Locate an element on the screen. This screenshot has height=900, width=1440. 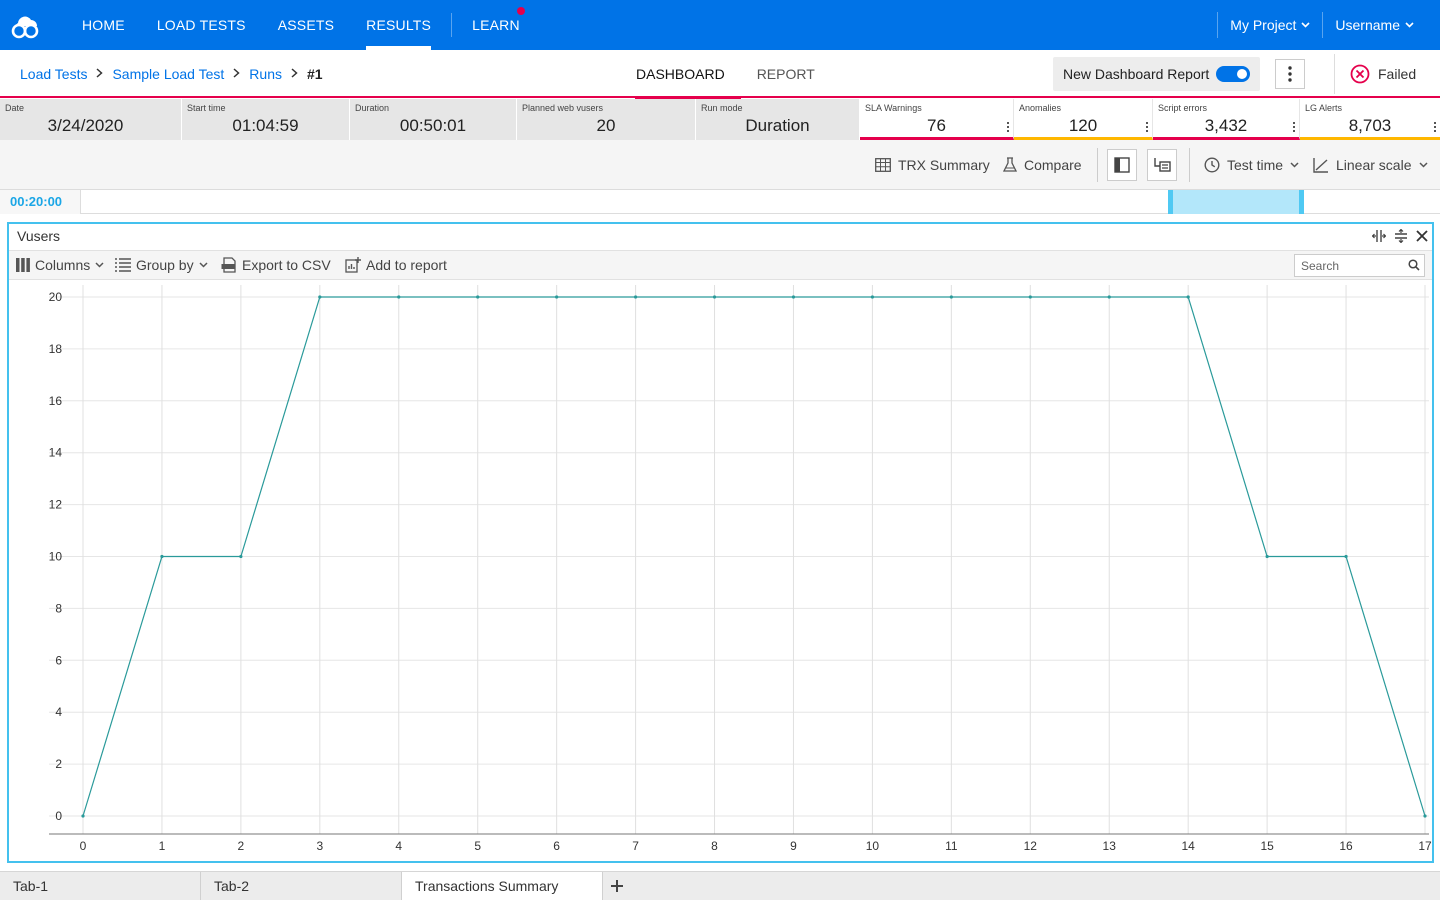
group-by-dropdown: Group by is located at coordinates (161, 265).